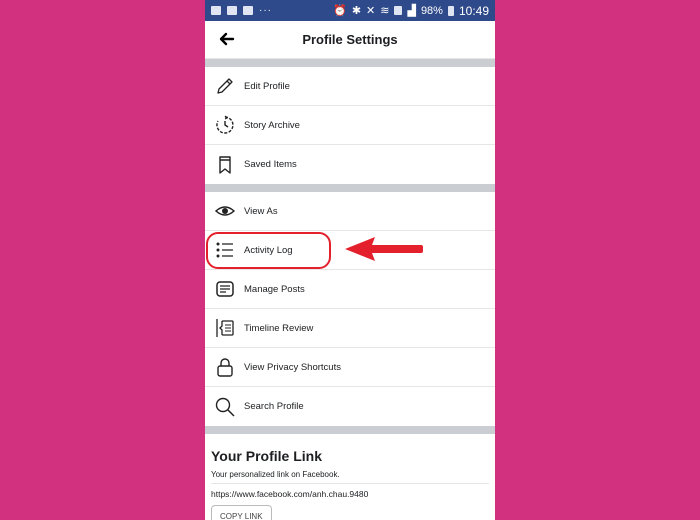 The image size is (700, 520). I want to click on profile-url: https://www.facebook.com/anh.chau.9480, so click(350, 494).